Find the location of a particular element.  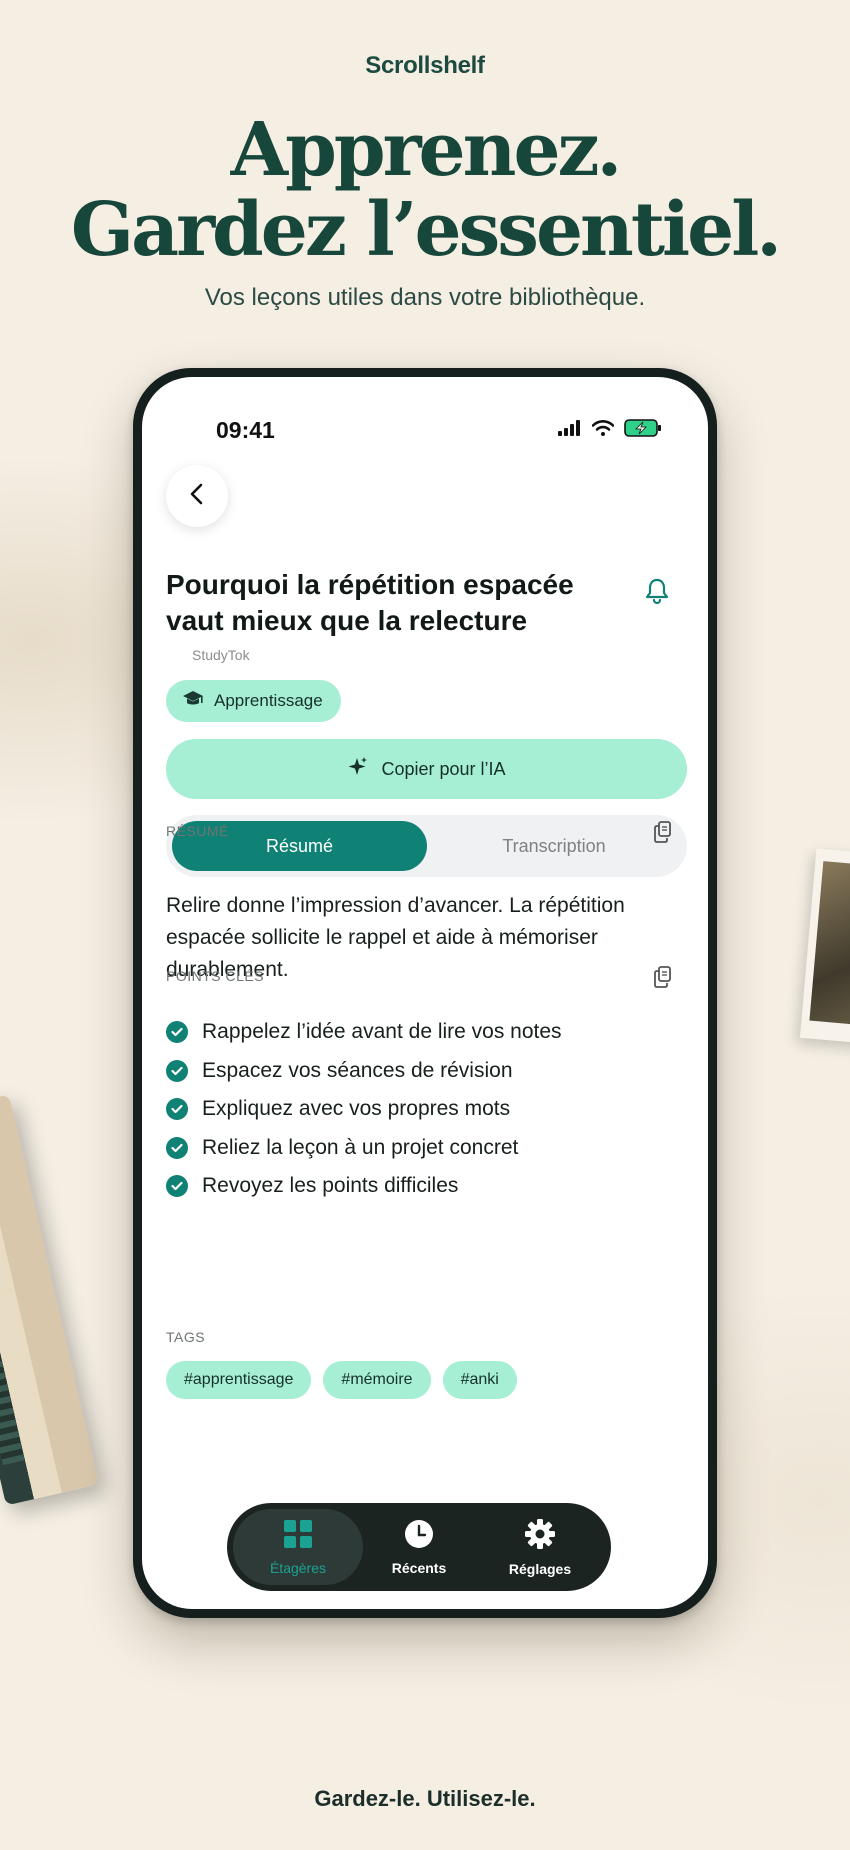

back-button is located at coordinates (197, 496).